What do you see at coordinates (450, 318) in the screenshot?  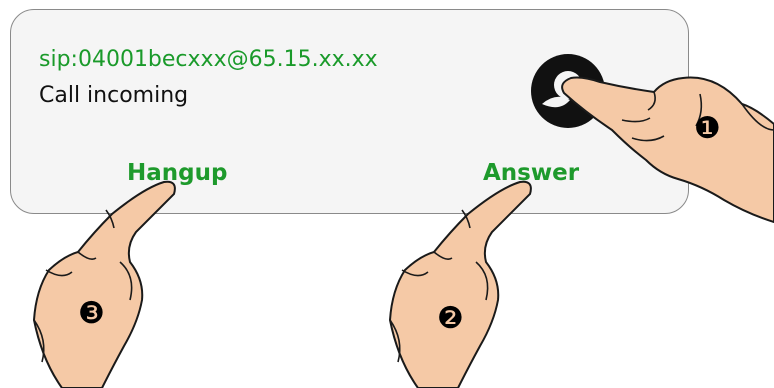 I see `step-marker-2: ❷` at bounding box center [450, 318].